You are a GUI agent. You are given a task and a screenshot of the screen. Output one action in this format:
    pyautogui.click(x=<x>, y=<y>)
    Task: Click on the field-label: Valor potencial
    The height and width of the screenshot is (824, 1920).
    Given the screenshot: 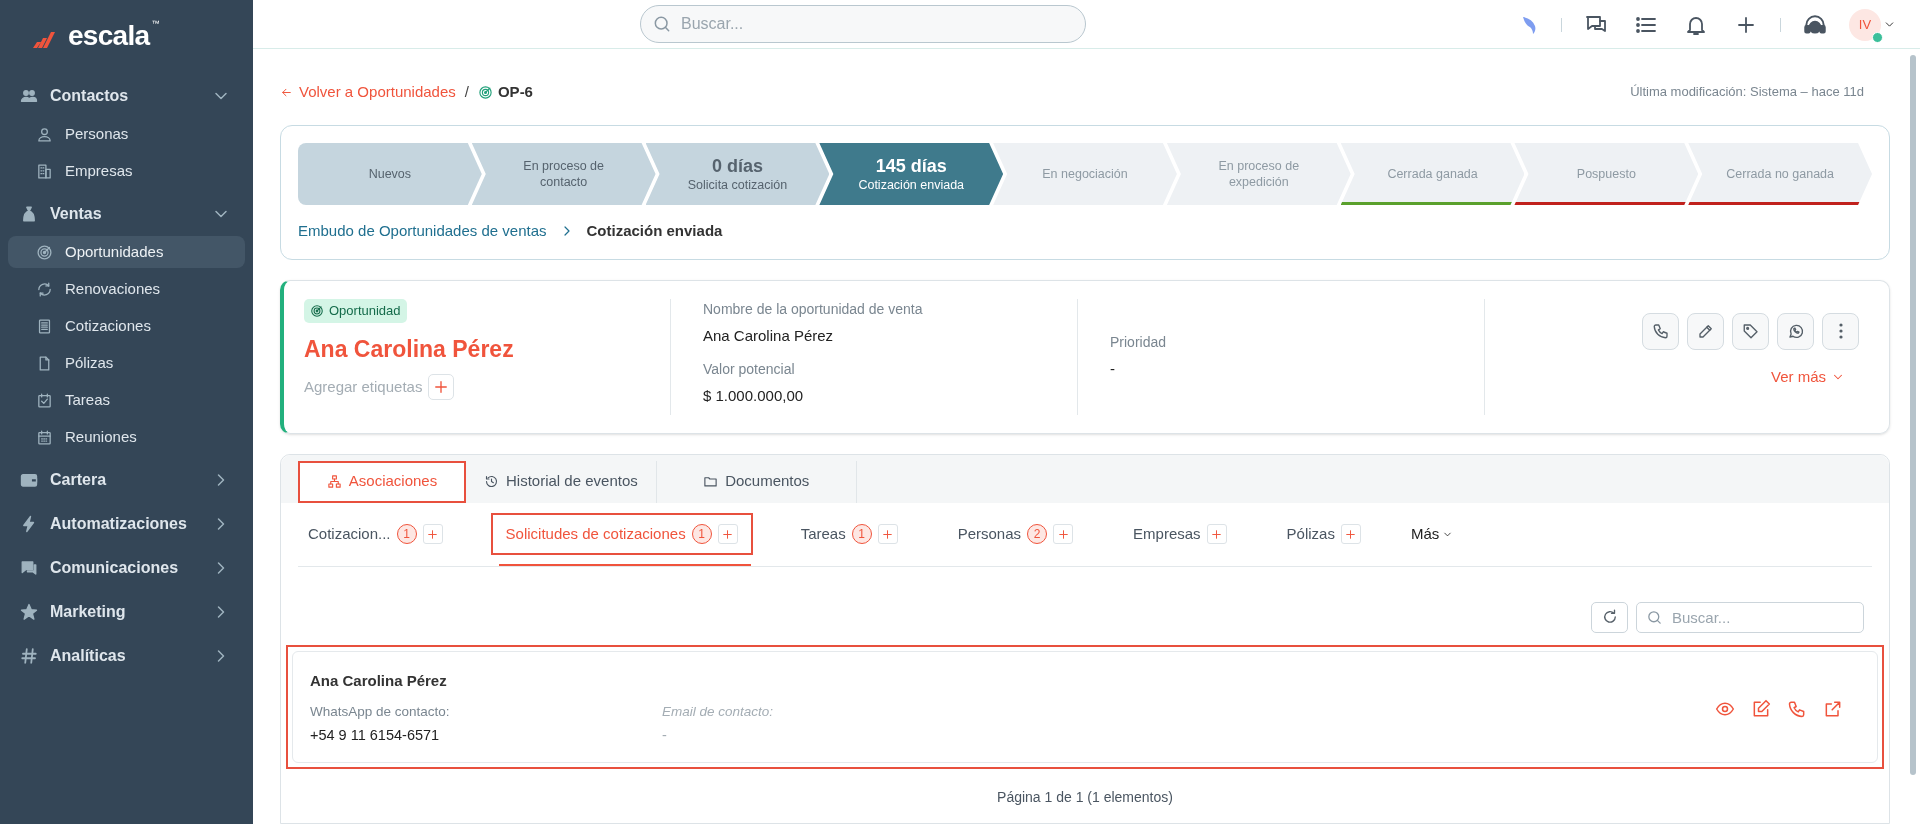 What is the action you would take?
    pyautogui.click(x=749, y=369)
    